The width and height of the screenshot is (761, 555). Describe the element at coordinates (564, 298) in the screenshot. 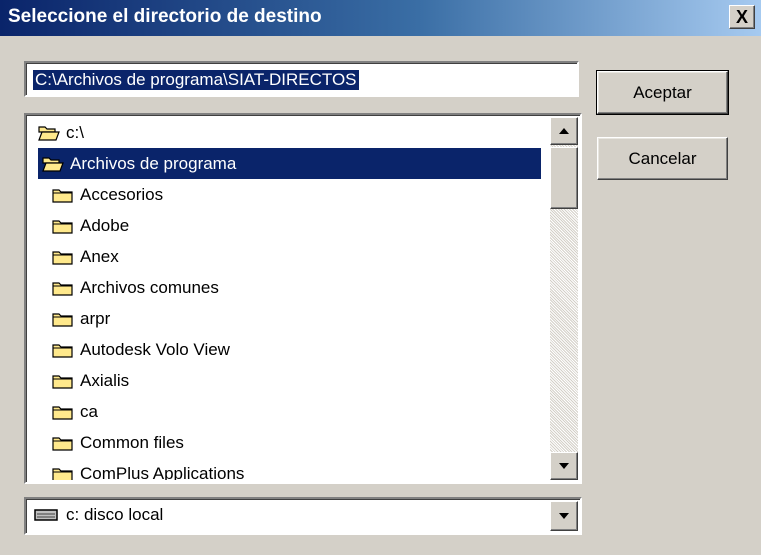

I see `vertical-scrollbar` at that location.